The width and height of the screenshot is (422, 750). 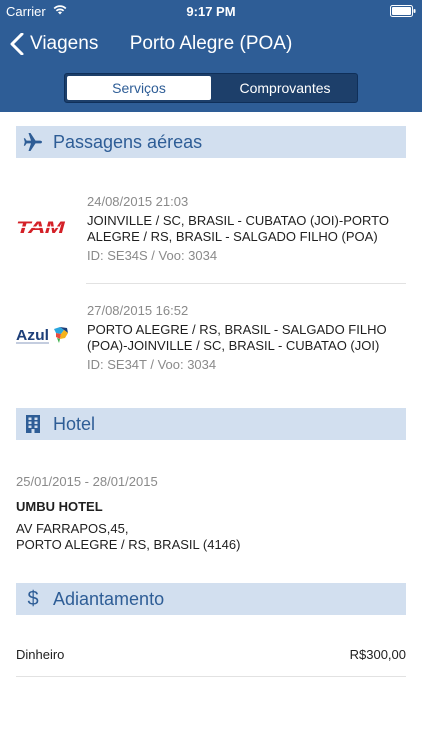 I want to click on tab-comprovantes: Comprovantes, so click(x=285, y=88).